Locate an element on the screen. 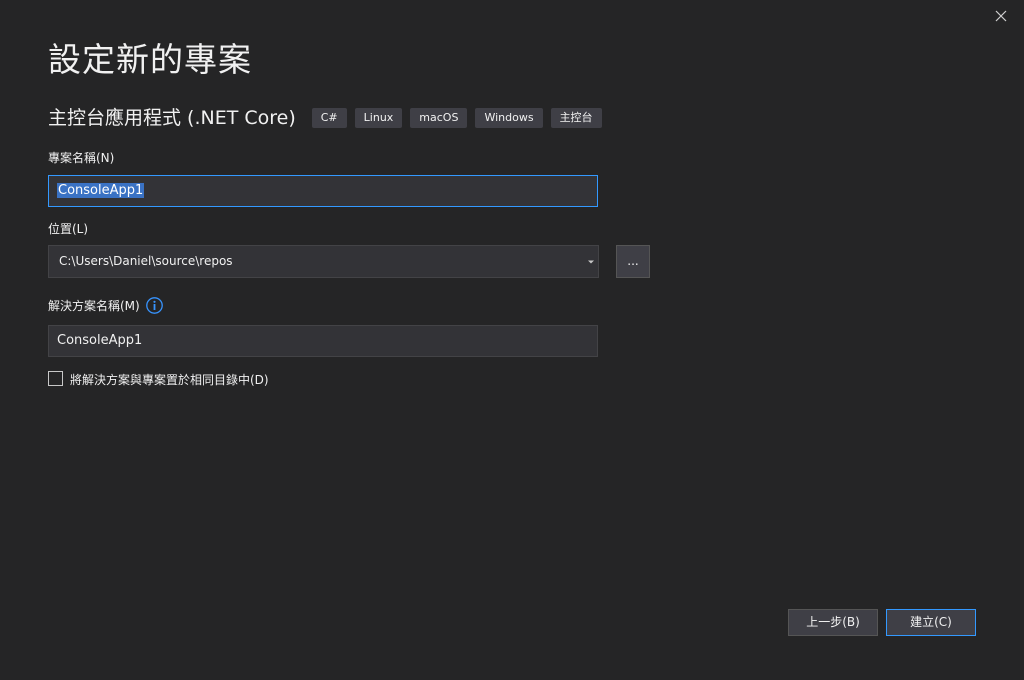 This screenshot has width=1024, height=680. location-label: 位置(L) is located at coordinates (68, 229).